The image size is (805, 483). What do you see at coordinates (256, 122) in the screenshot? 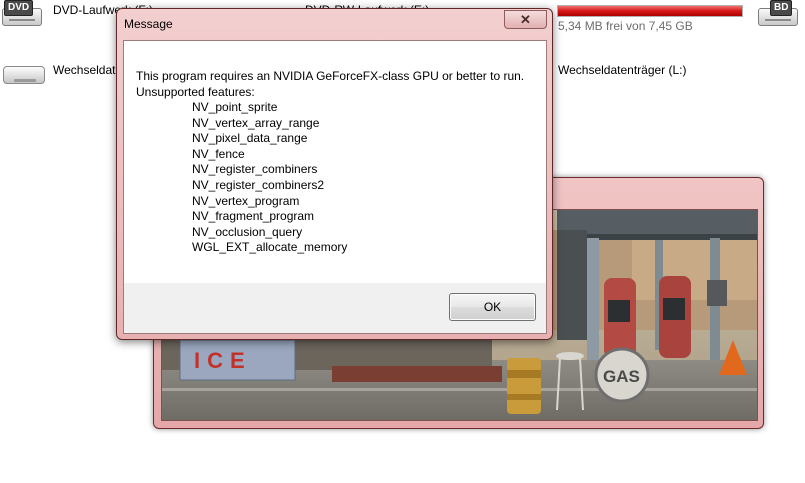
I see `list-item: NV_vertex_array_range` at bounding box center [256, 122].